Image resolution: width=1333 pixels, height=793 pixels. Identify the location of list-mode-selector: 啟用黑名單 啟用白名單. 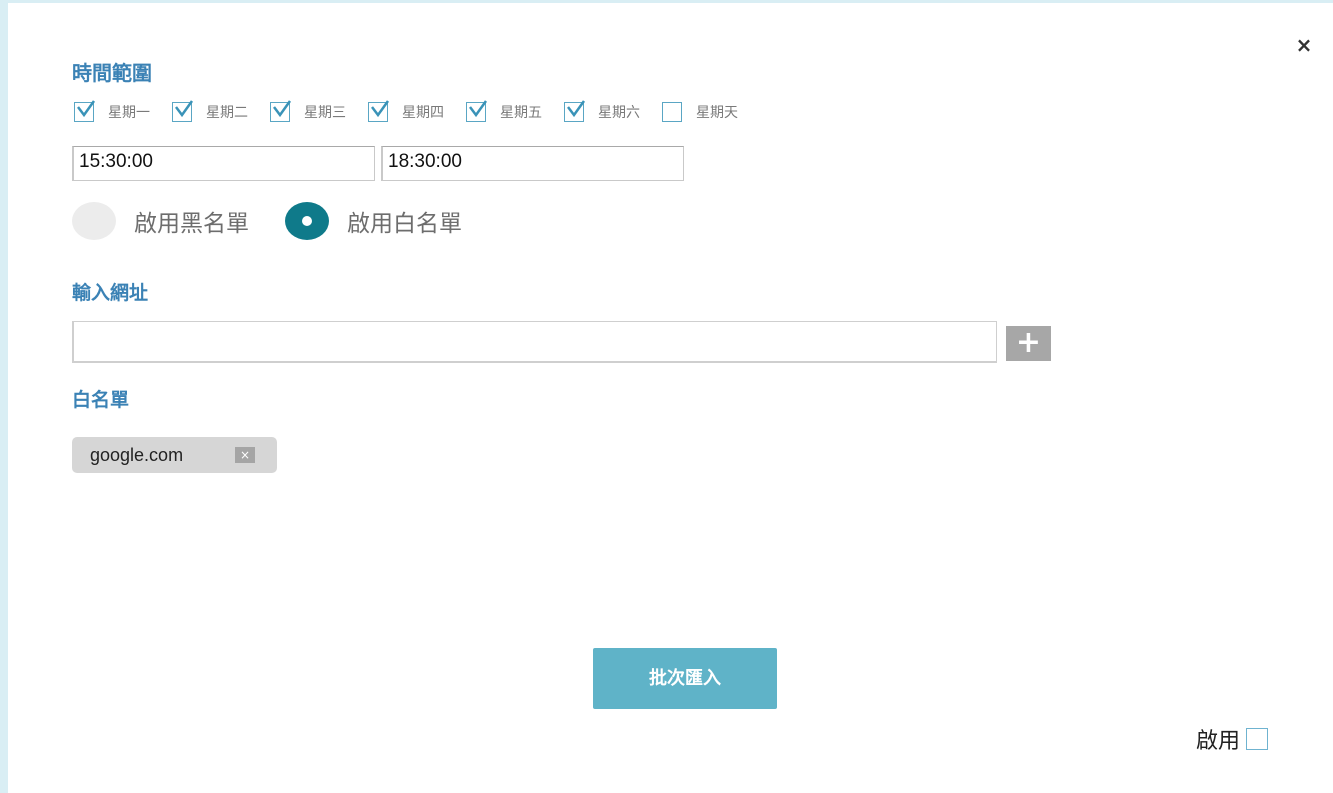
(285, 221).